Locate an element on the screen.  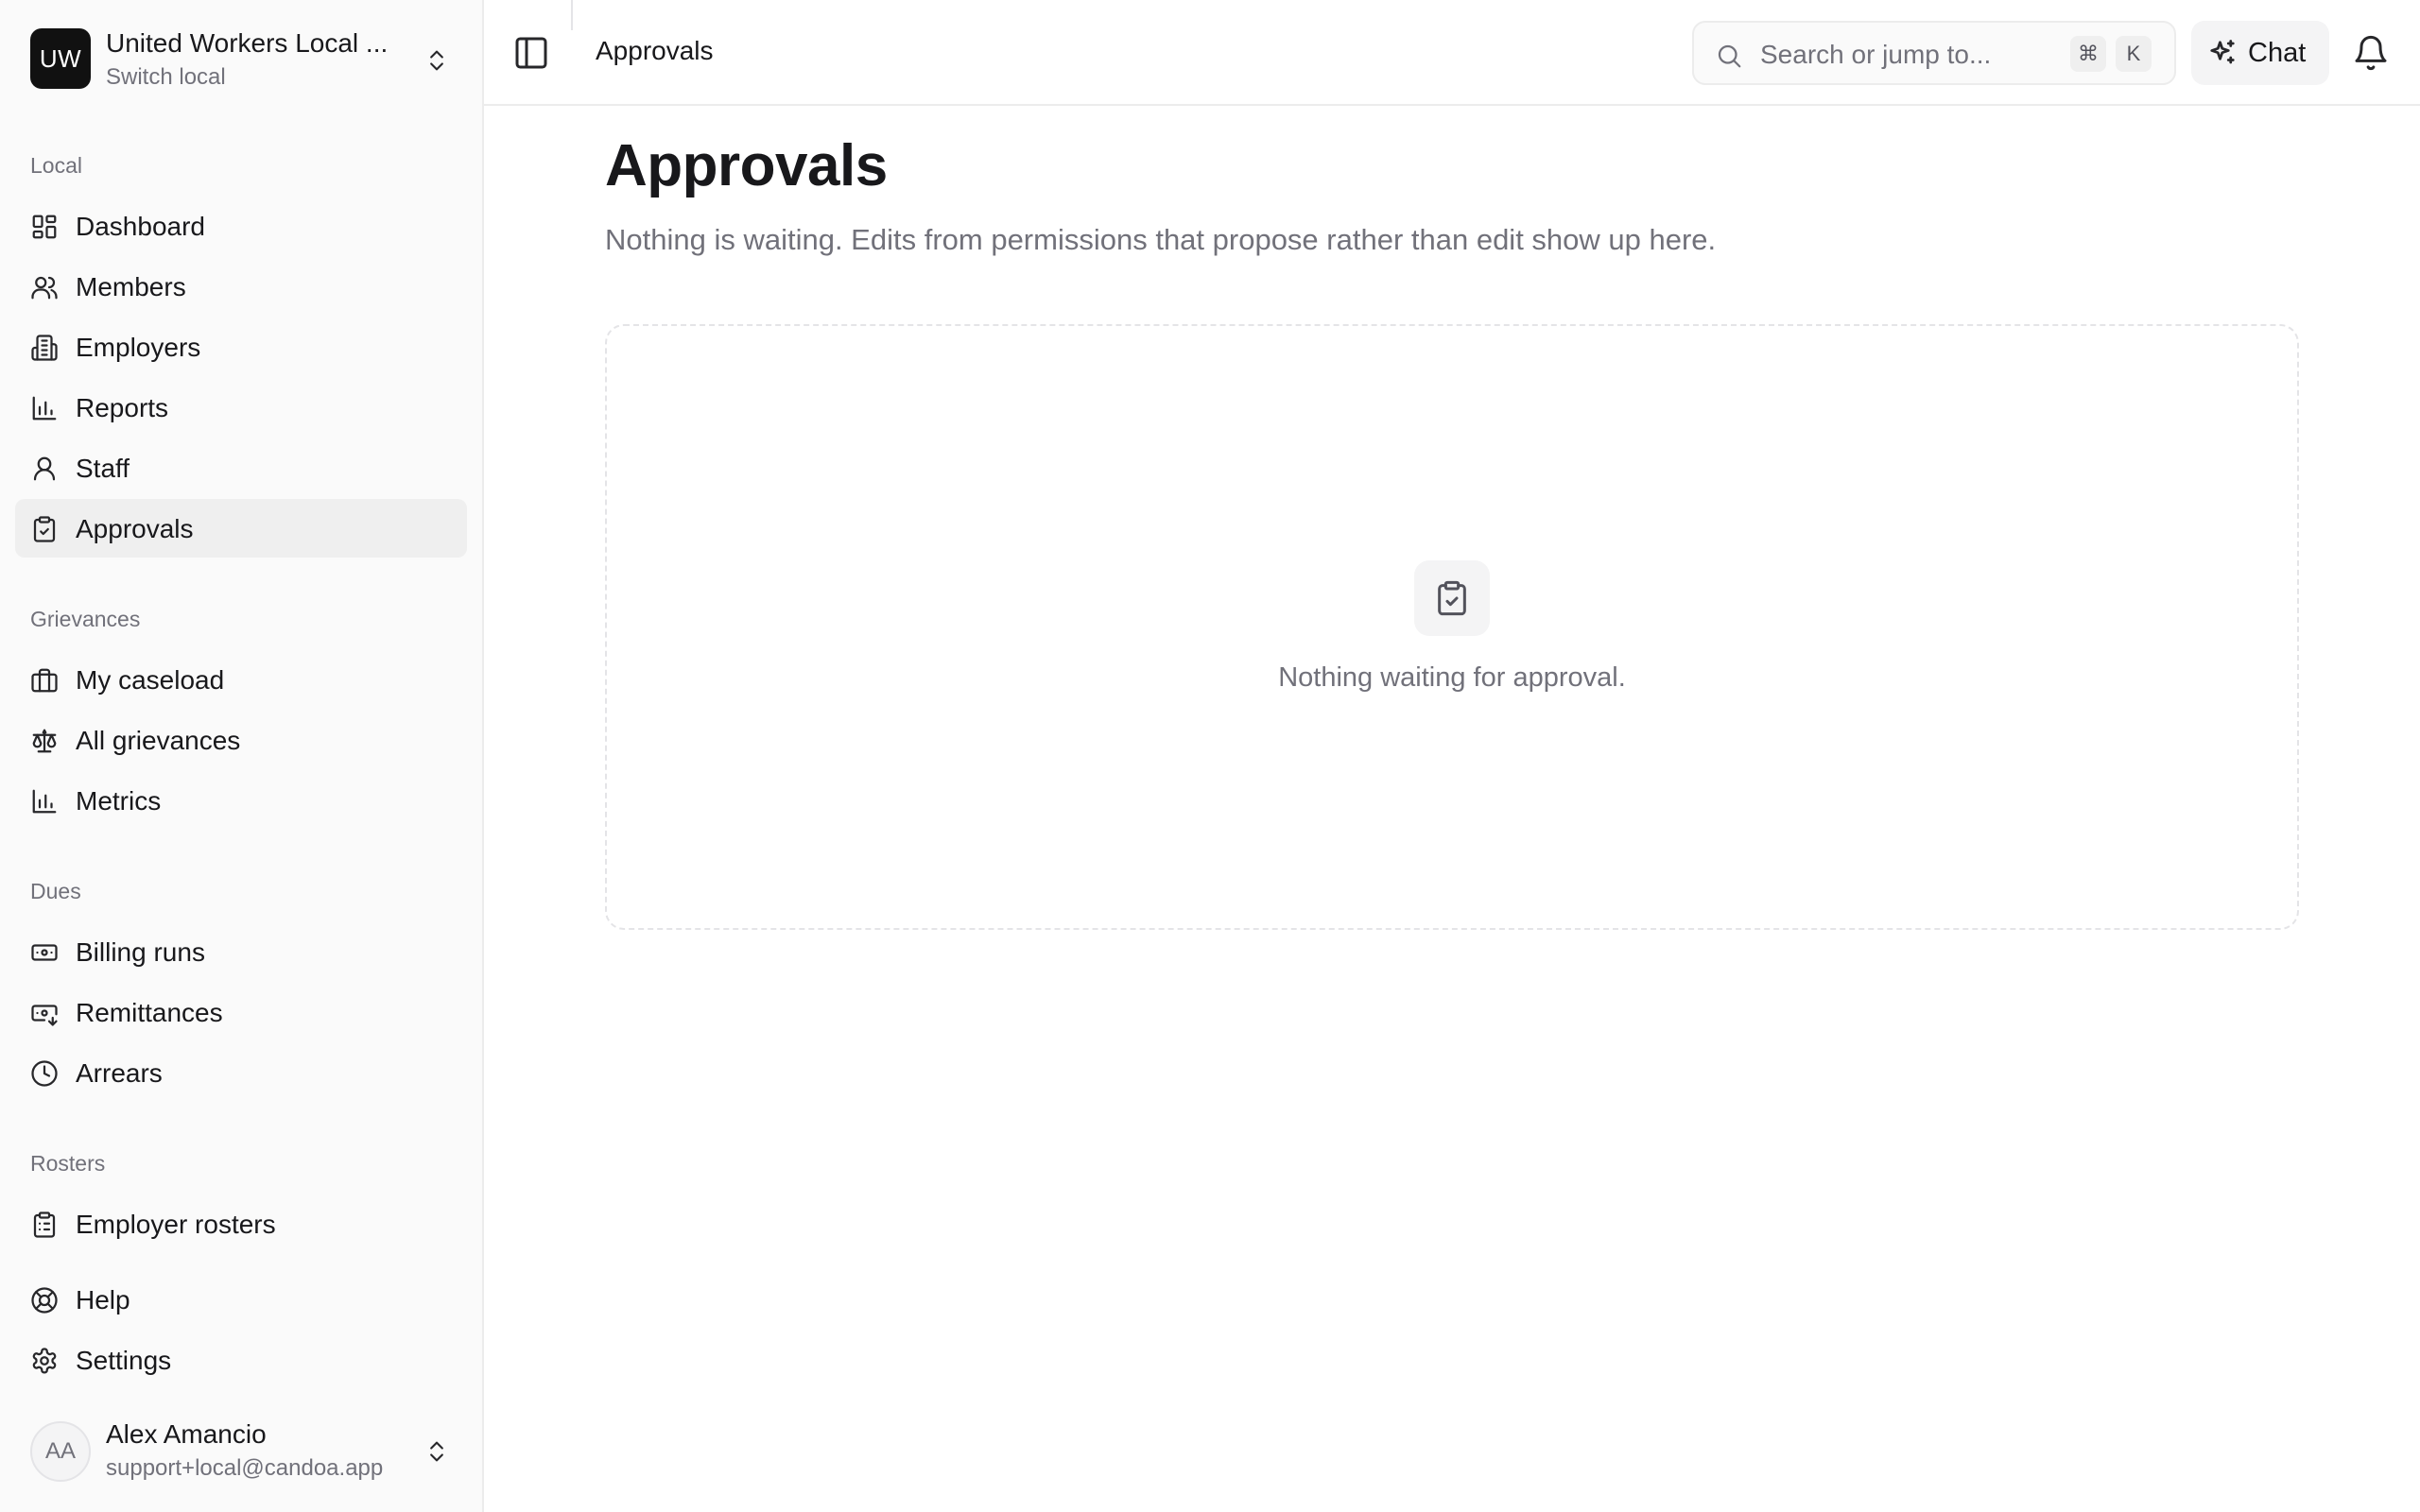
sidebar-item-employers: Employers is located at coordinates (241, 347).